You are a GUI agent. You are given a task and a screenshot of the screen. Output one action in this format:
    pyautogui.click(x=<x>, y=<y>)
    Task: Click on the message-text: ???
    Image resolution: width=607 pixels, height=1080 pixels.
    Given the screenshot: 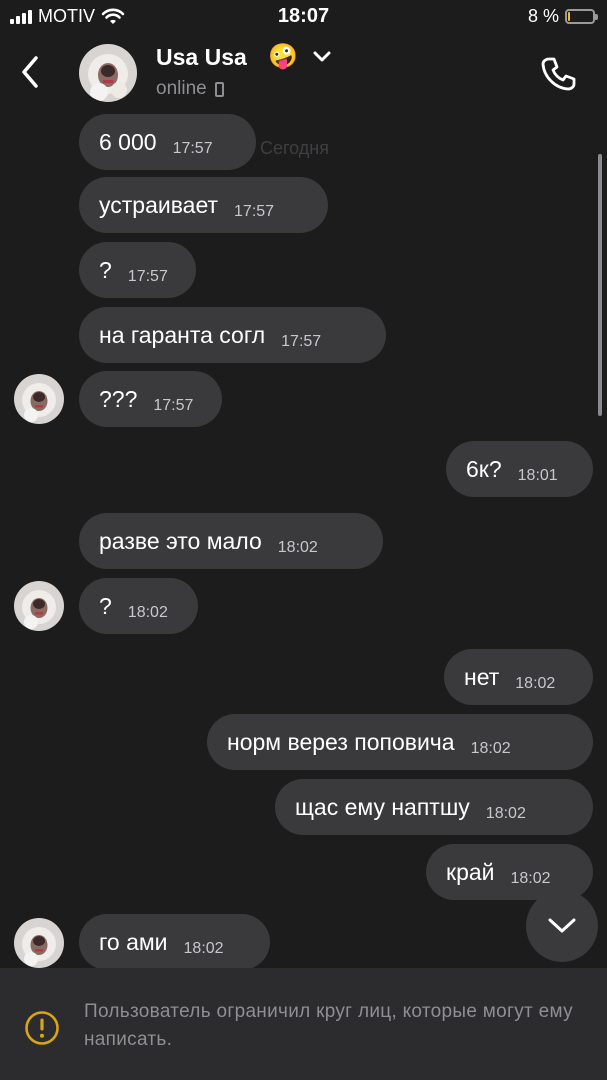 What is the action you would take?
    pyautogui.click(x=118, y=398)
    